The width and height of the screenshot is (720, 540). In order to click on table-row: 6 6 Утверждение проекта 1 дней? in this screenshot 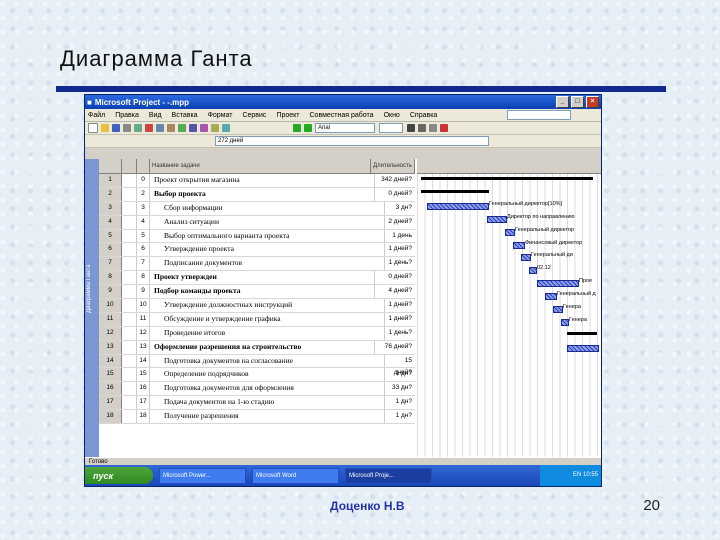, I will do `click(257, 250)`.